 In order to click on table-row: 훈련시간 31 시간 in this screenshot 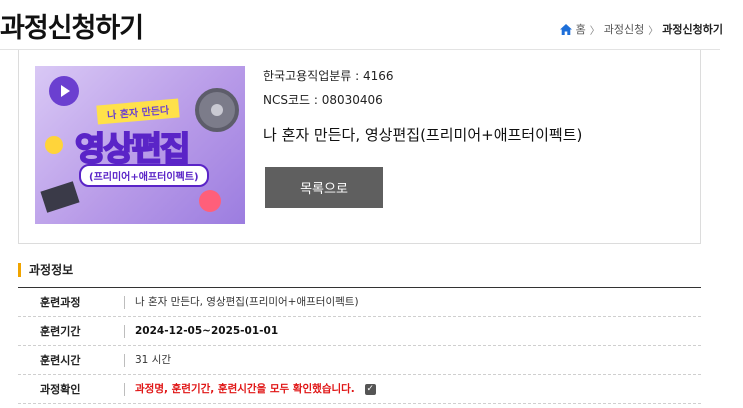, I will do `click(359, 360)`.